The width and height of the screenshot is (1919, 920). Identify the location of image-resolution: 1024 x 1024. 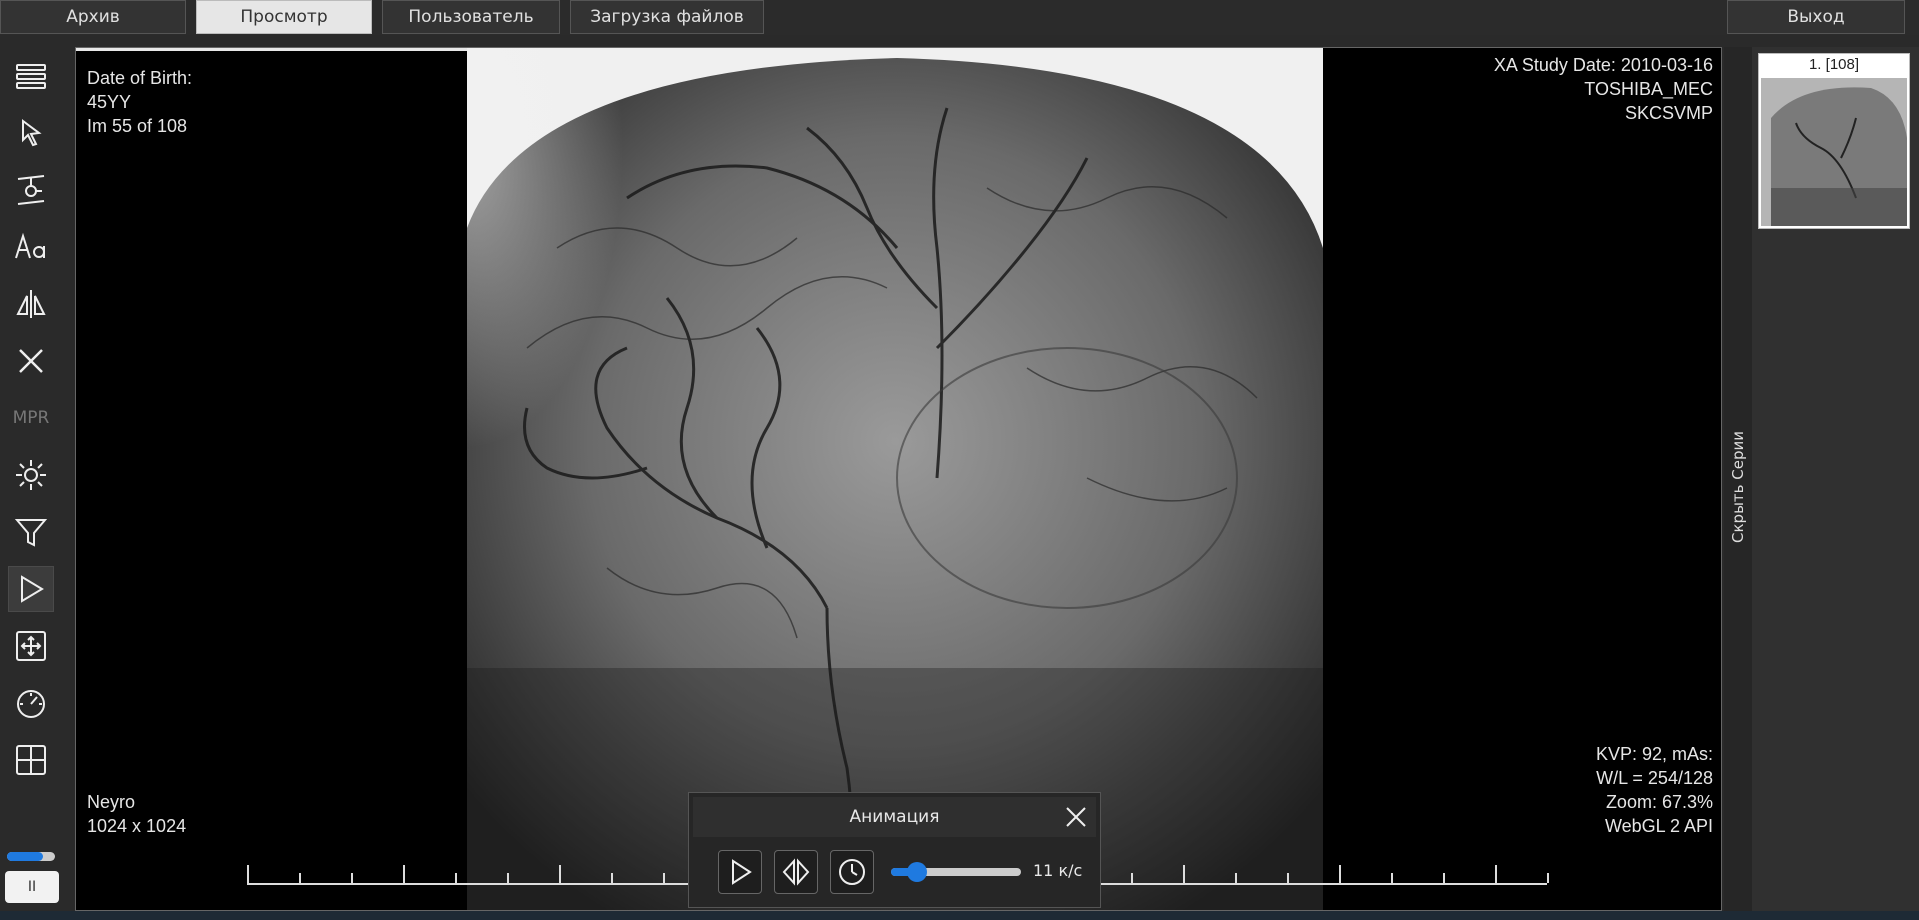
(137, 826).